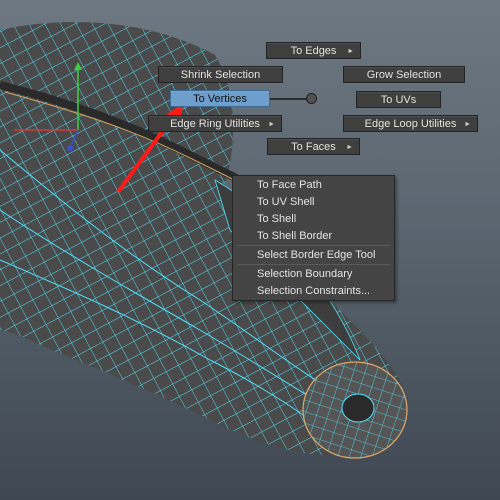 The width and height of the screenshot is (500, 500). I want to click on menu-to-edges-label: To Edges, so click(313, 51).